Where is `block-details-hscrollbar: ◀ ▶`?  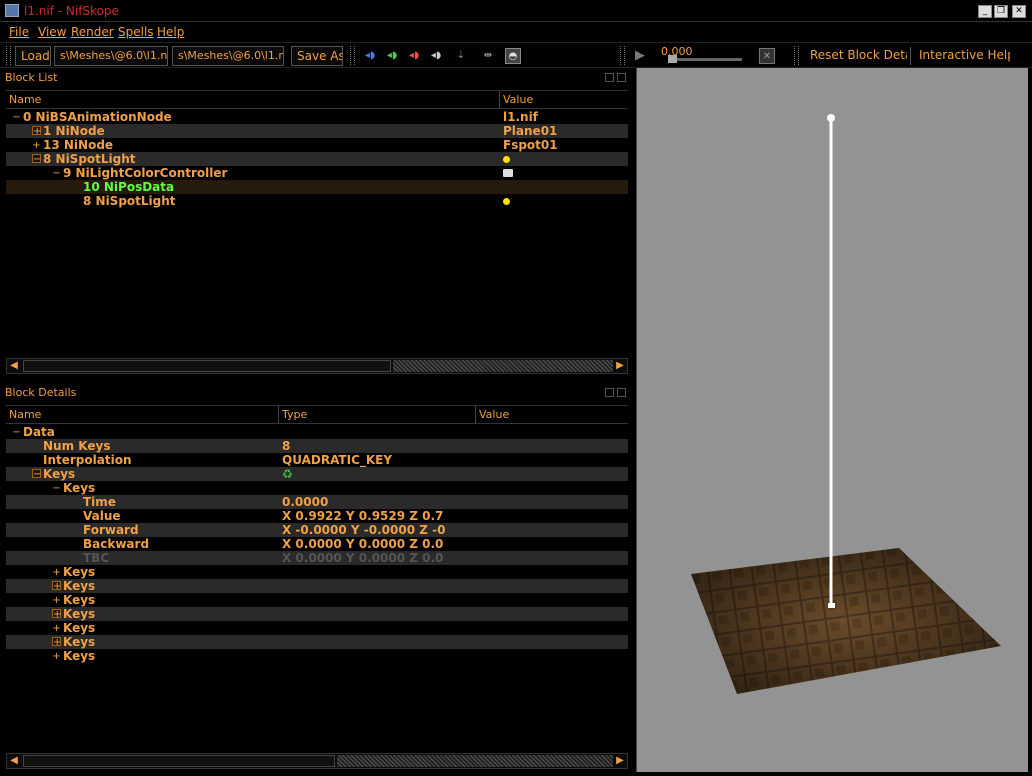 block-details-hscrollbar: ◀ ▶ is located at coordinates (317, 761).